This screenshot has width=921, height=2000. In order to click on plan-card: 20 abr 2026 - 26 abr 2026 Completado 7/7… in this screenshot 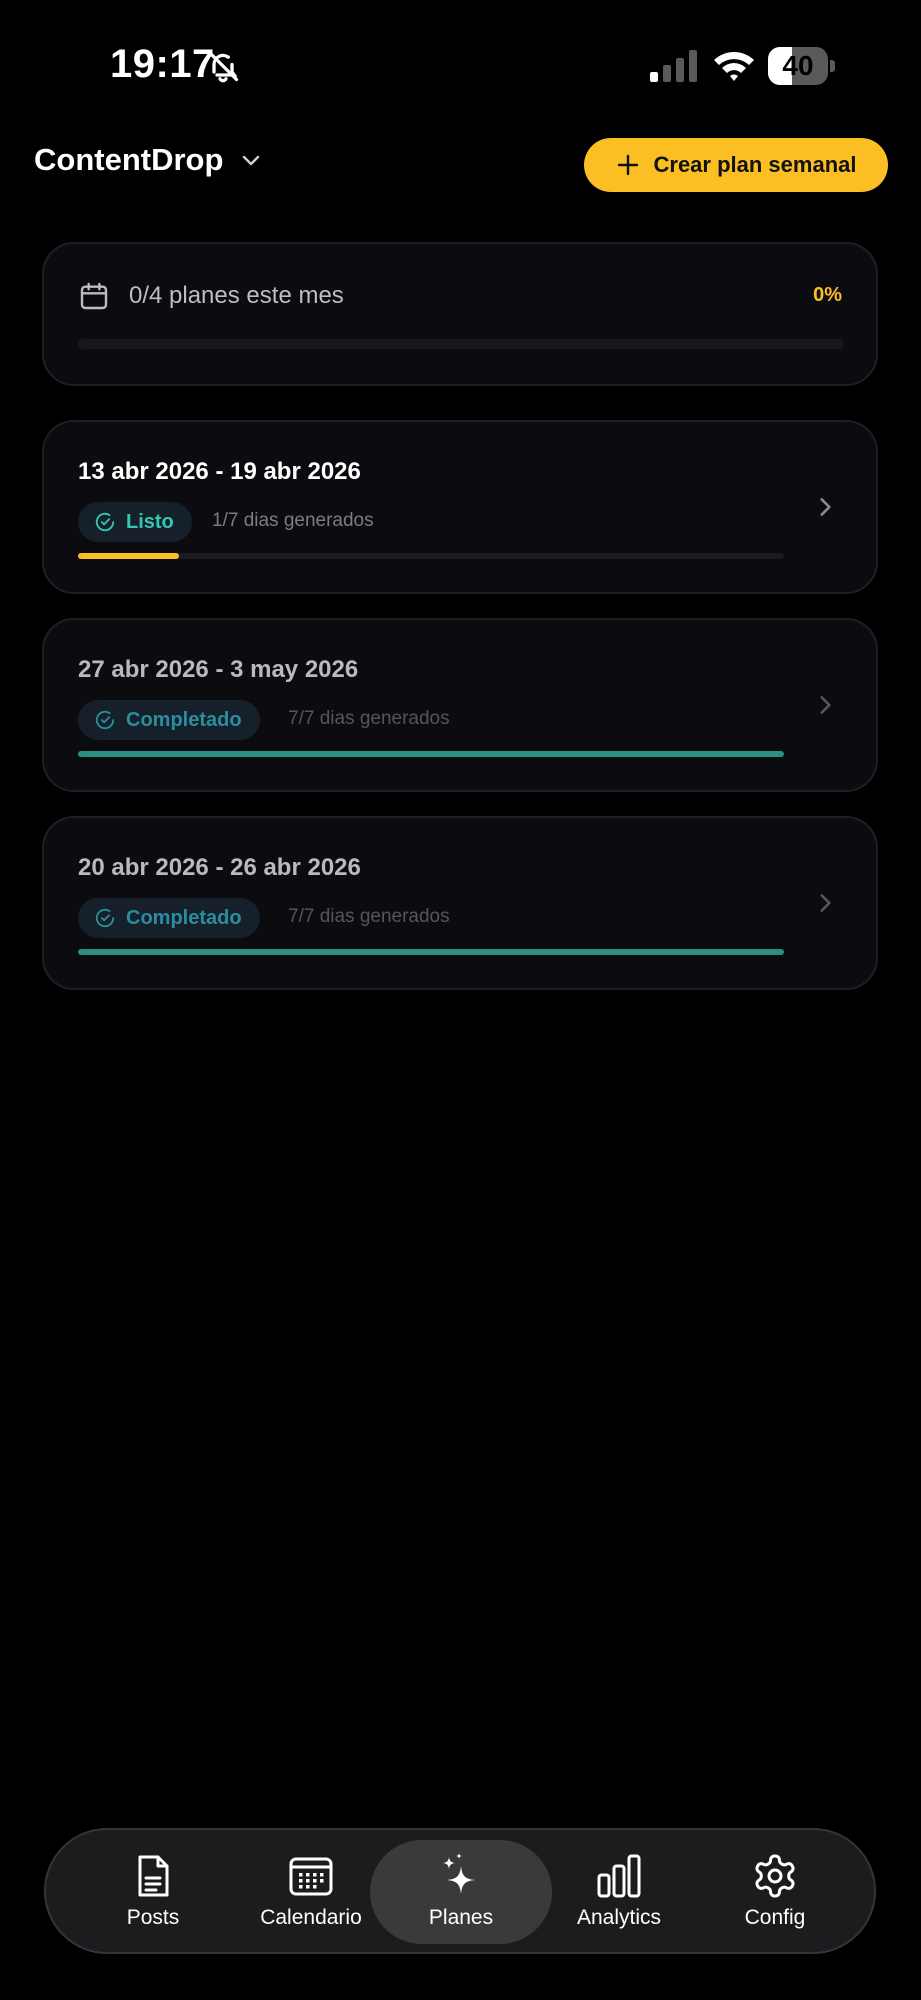, I will do `click(460, 903)`.